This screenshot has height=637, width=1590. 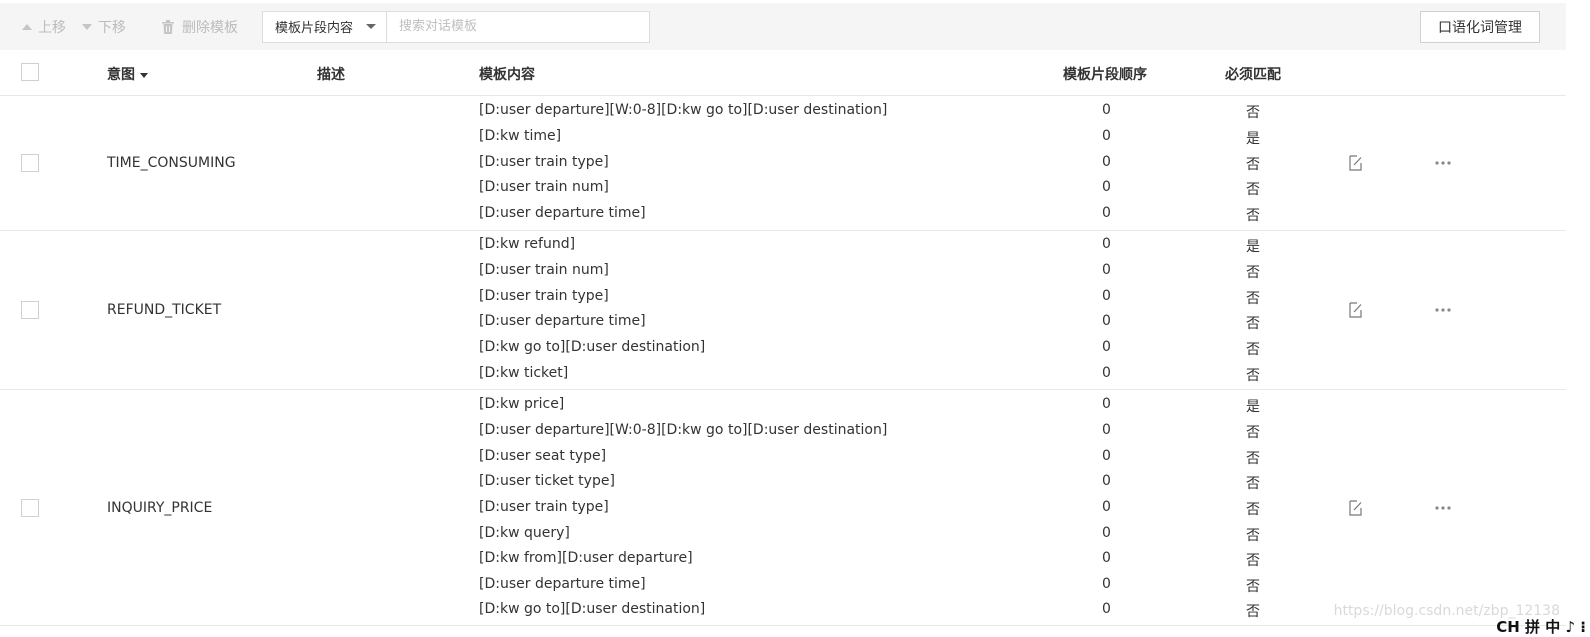 What do you see at coordinates (27, 26) in the screenshot?
I see `arrow-up-icon` at bounding box center [27, 26].